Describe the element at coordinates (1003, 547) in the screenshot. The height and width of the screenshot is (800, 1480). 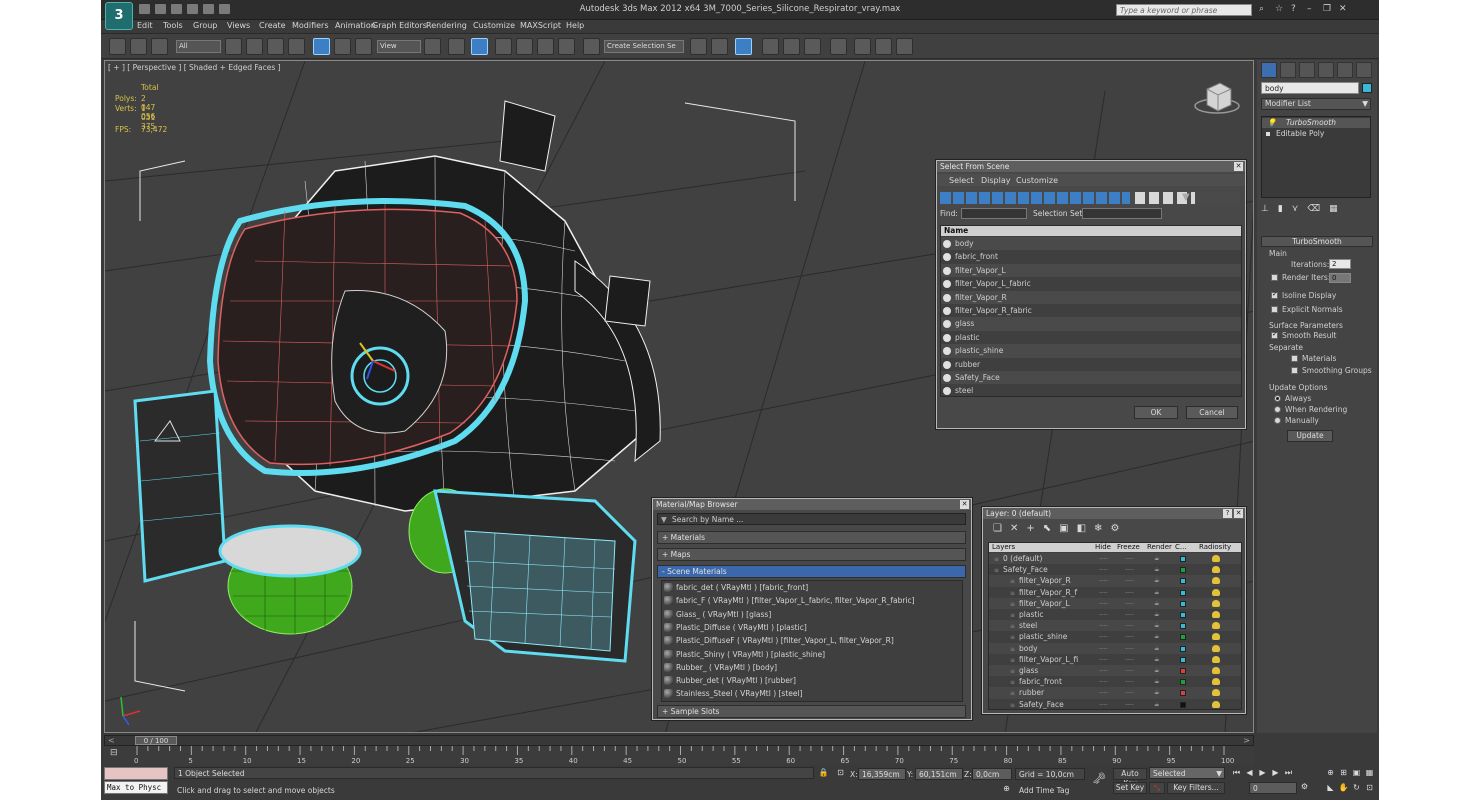
I see `column-layers: Layers` at that location.